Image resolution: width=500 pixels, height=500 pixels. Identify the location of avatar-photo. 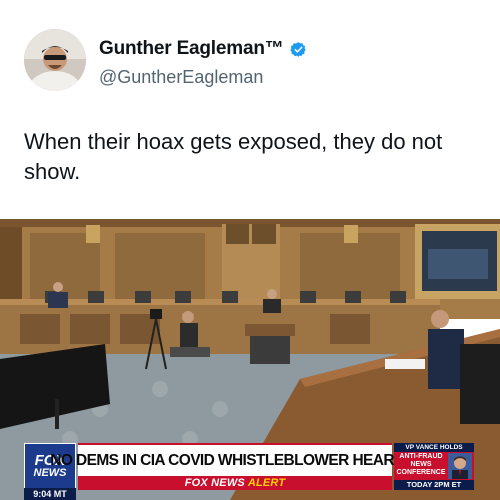
(55, 60).